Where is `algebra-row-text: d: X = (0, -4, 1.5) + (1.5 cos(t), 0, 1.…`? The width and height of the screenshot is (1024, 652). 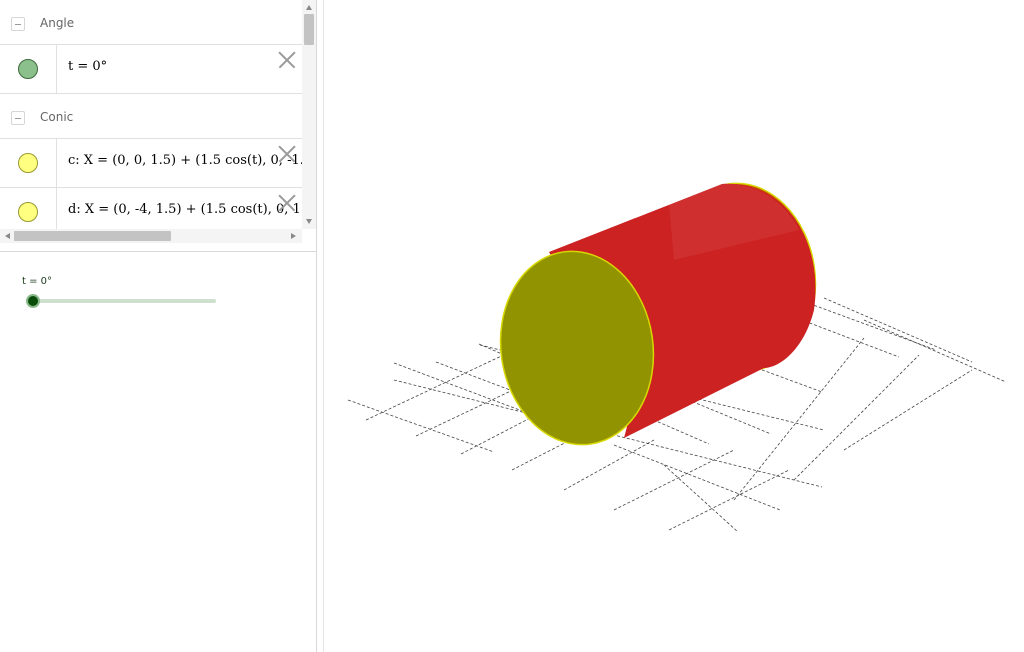 algebra-row-text: d: X = (0, -4, 1.5) + (1.5 cos(t), 0, 1.… is located at coordinates (185, 209).